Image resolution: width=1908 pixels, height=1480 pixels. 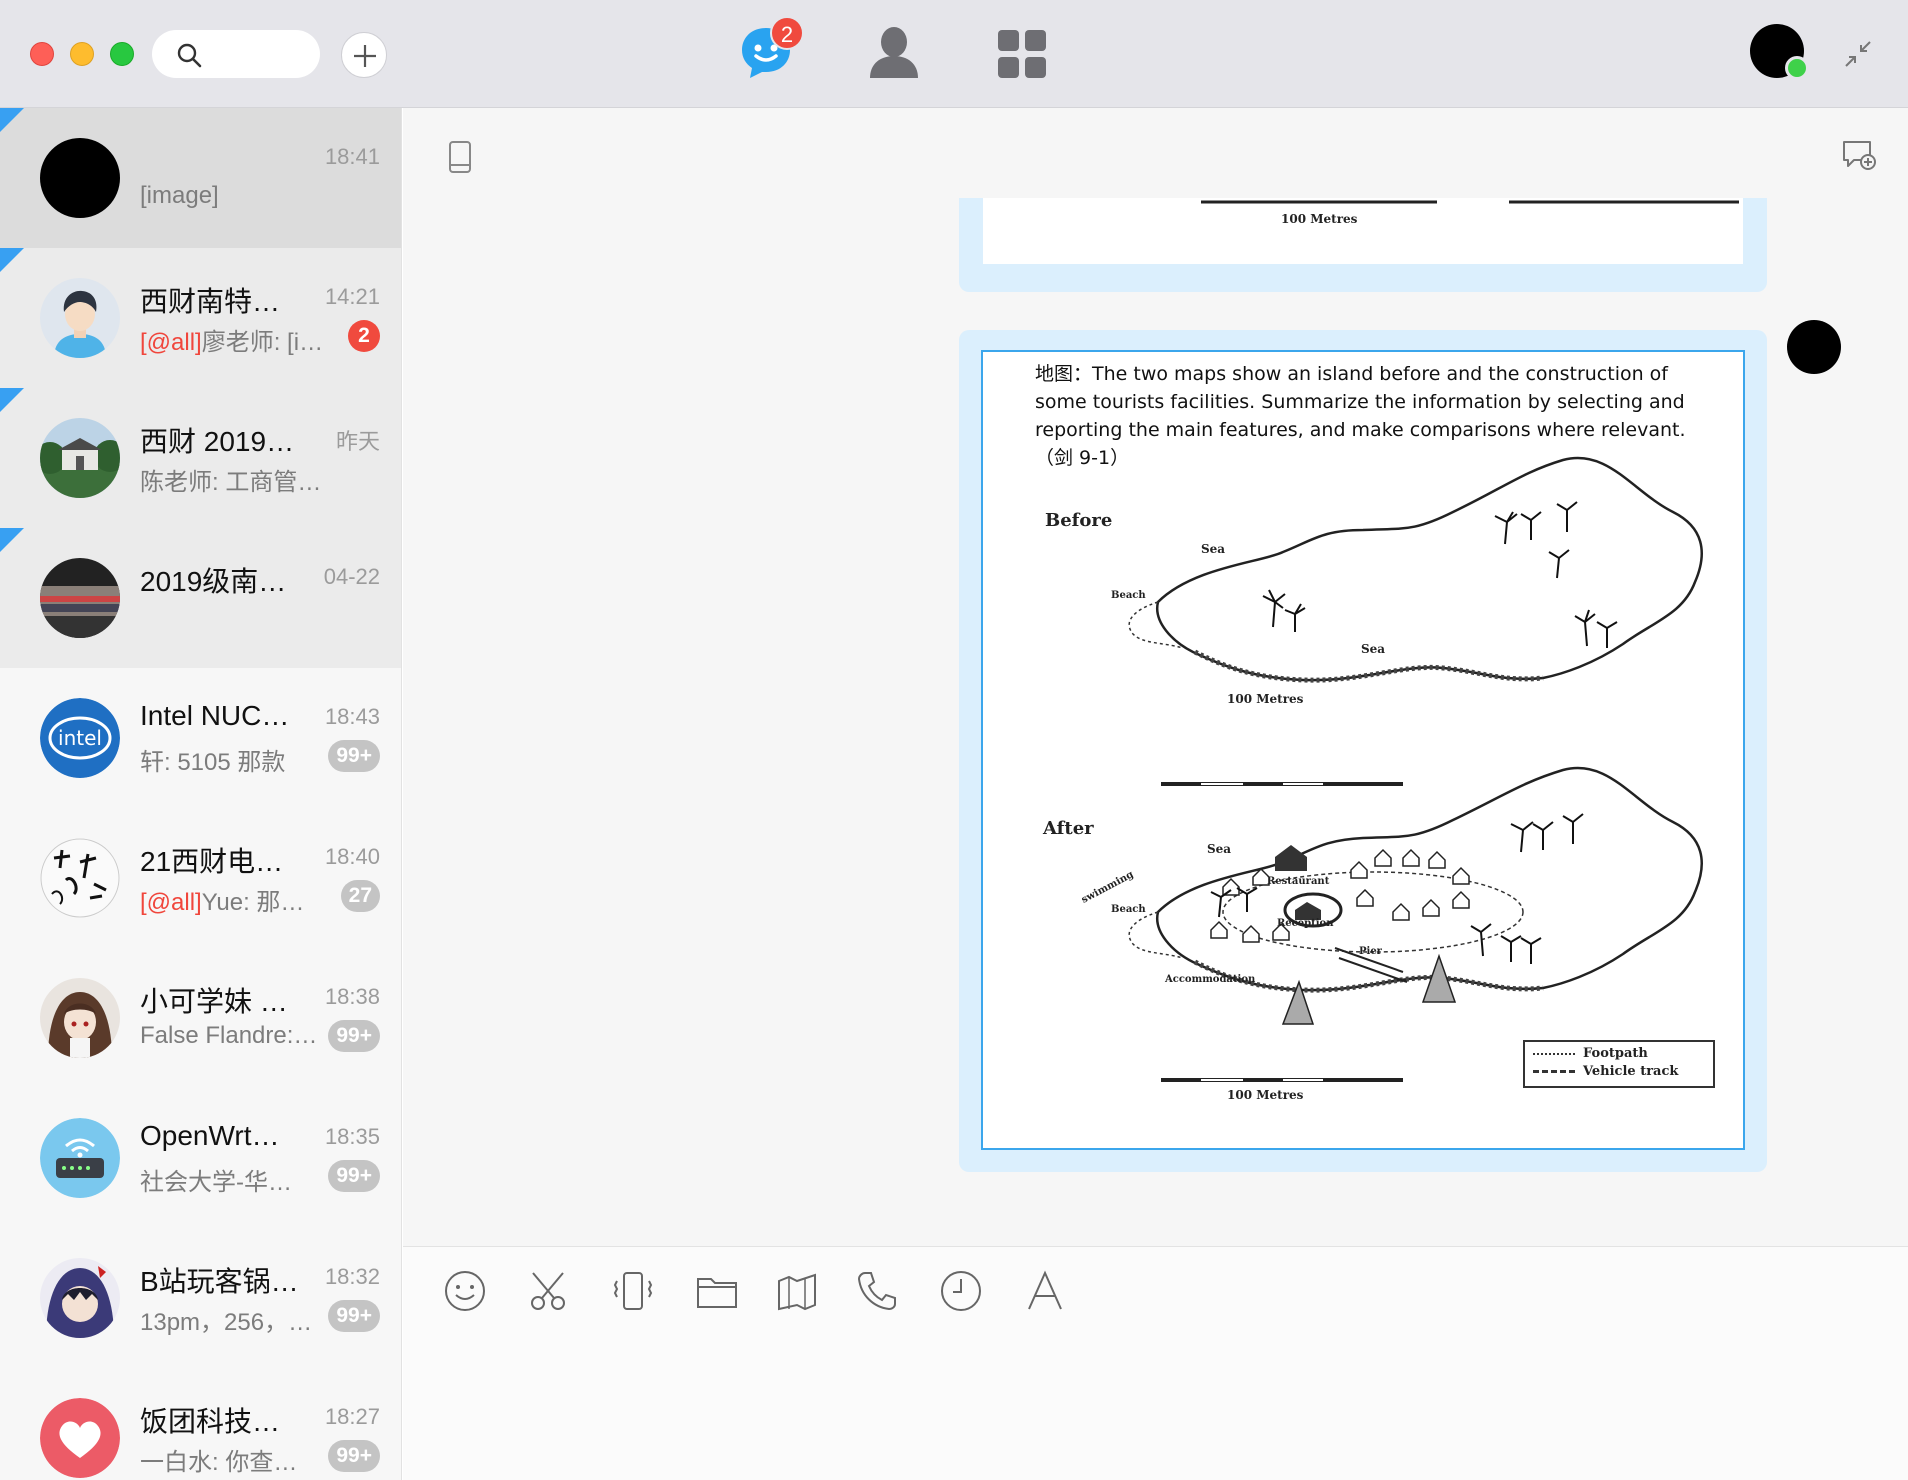 What do you see at coordinates (894, 52) in the screenshot?
I see `person-icon` at bounding box center [894, 52].